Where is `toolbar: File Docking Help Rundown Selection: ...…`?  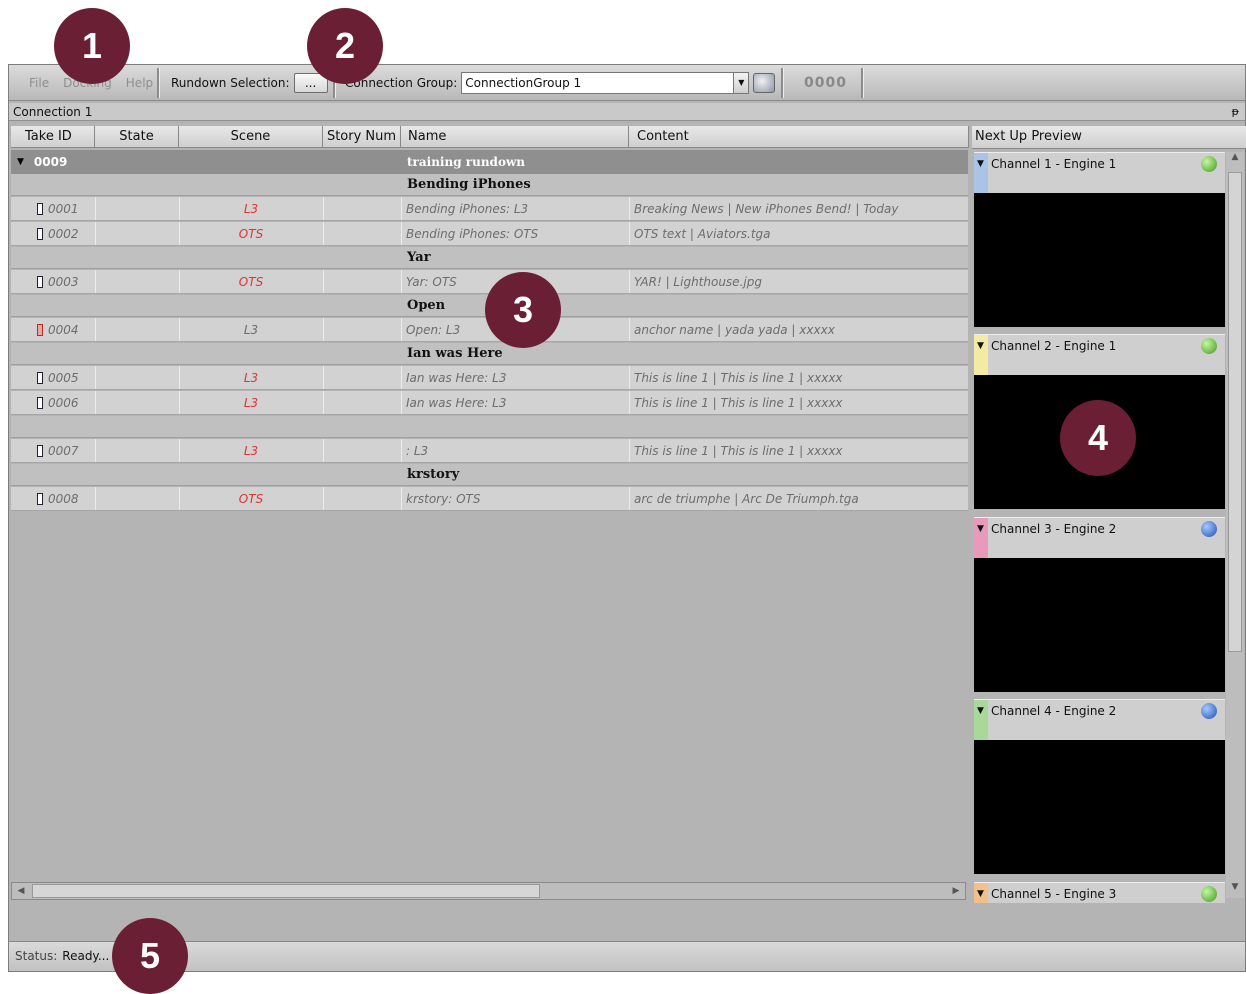
toolbar: File Docking Help Rundown Selection: ...… is located at coordinates (627, 83).